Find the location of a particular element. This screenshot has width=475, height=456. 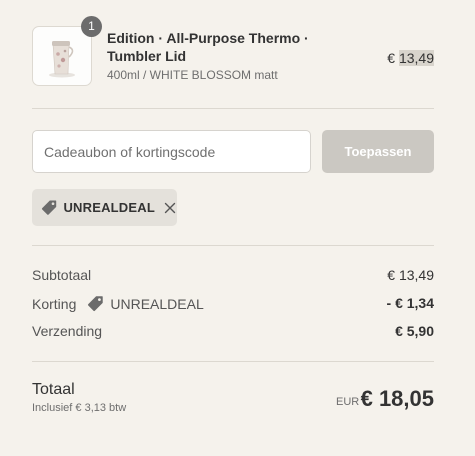

subtotal-label: Subtotaal is located at coordinates (62, 275).